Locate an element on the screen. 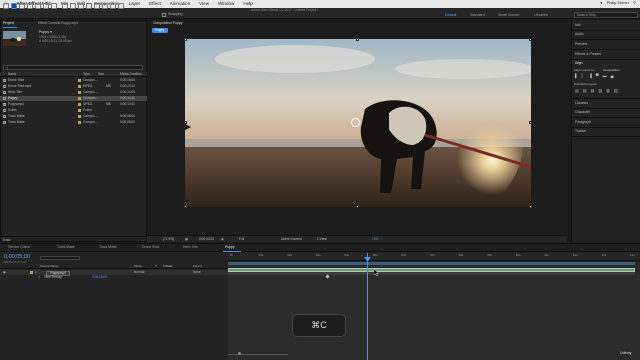  pen-tool-icon is located at coordinates (73, 6).